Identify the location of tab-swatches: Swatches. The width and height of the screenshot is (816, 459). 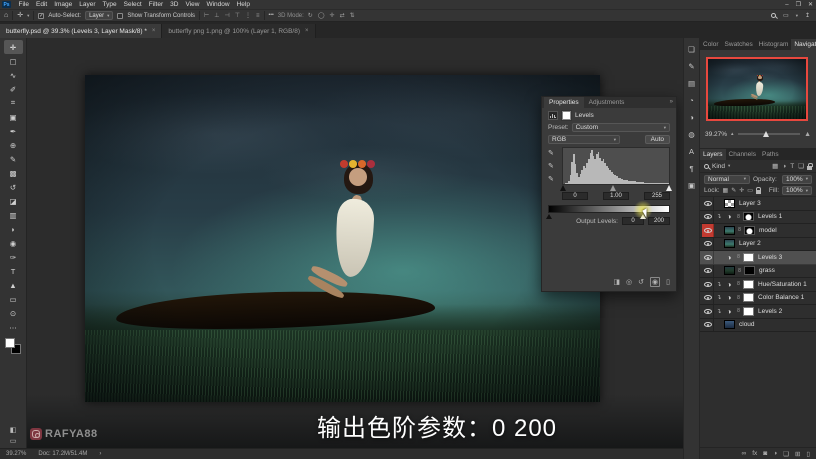
(739, 44).